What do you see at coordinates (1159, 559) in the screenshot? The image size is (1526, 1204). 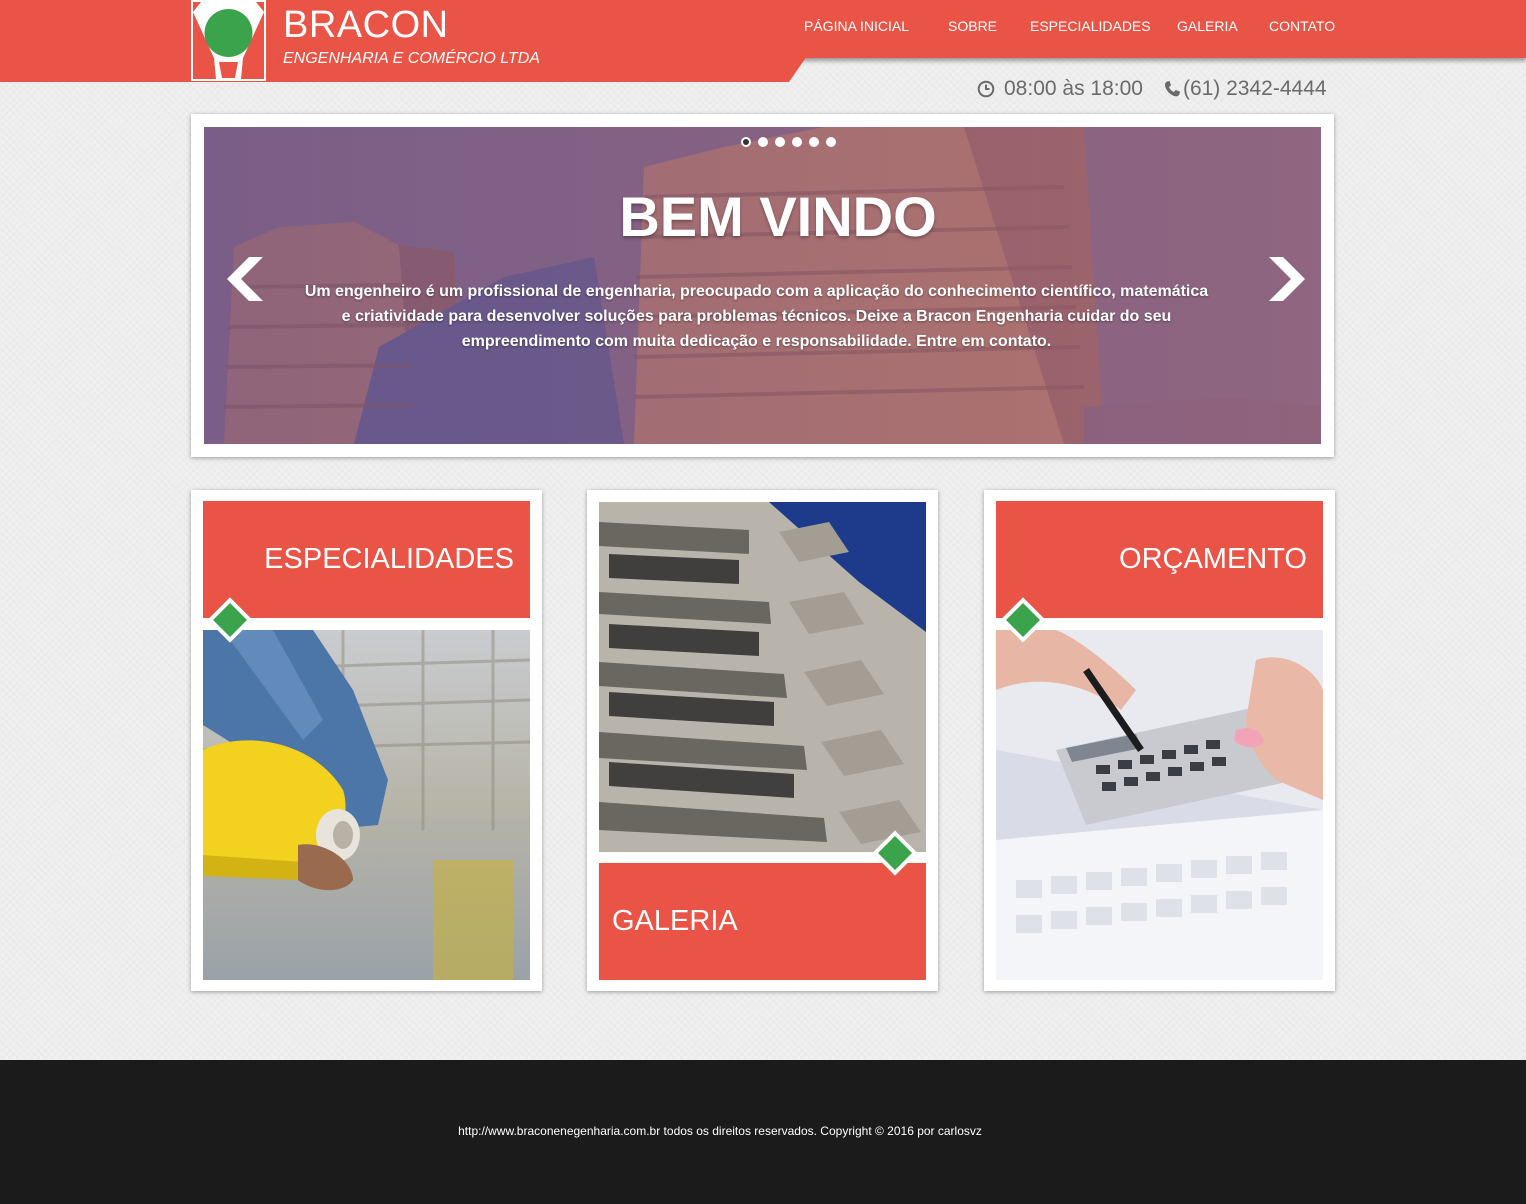 I see `card-label-orcamento: ORÇAMENTO` at bounding box center [1159, 559].